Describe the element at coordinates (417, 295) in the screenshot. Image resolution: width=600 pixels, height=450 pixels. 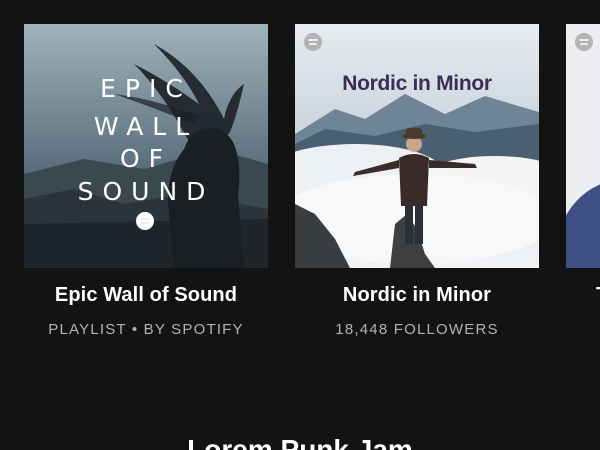
I see `playlist-title: Nordic in Minor` at that location.